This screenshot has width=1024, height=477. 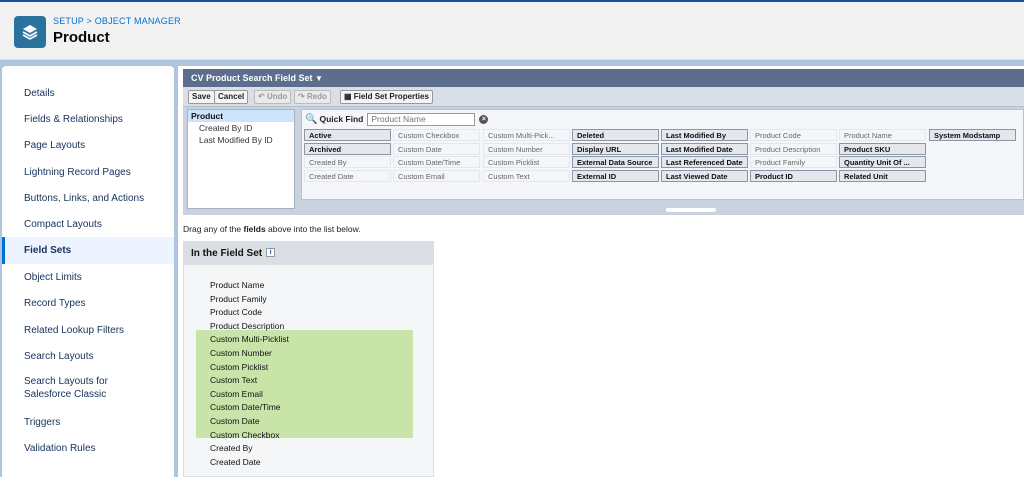 What do you see at coordinates (793, 162) in the screenshot?
I see `field-button: Product Family` at bounding box center [793, 162].